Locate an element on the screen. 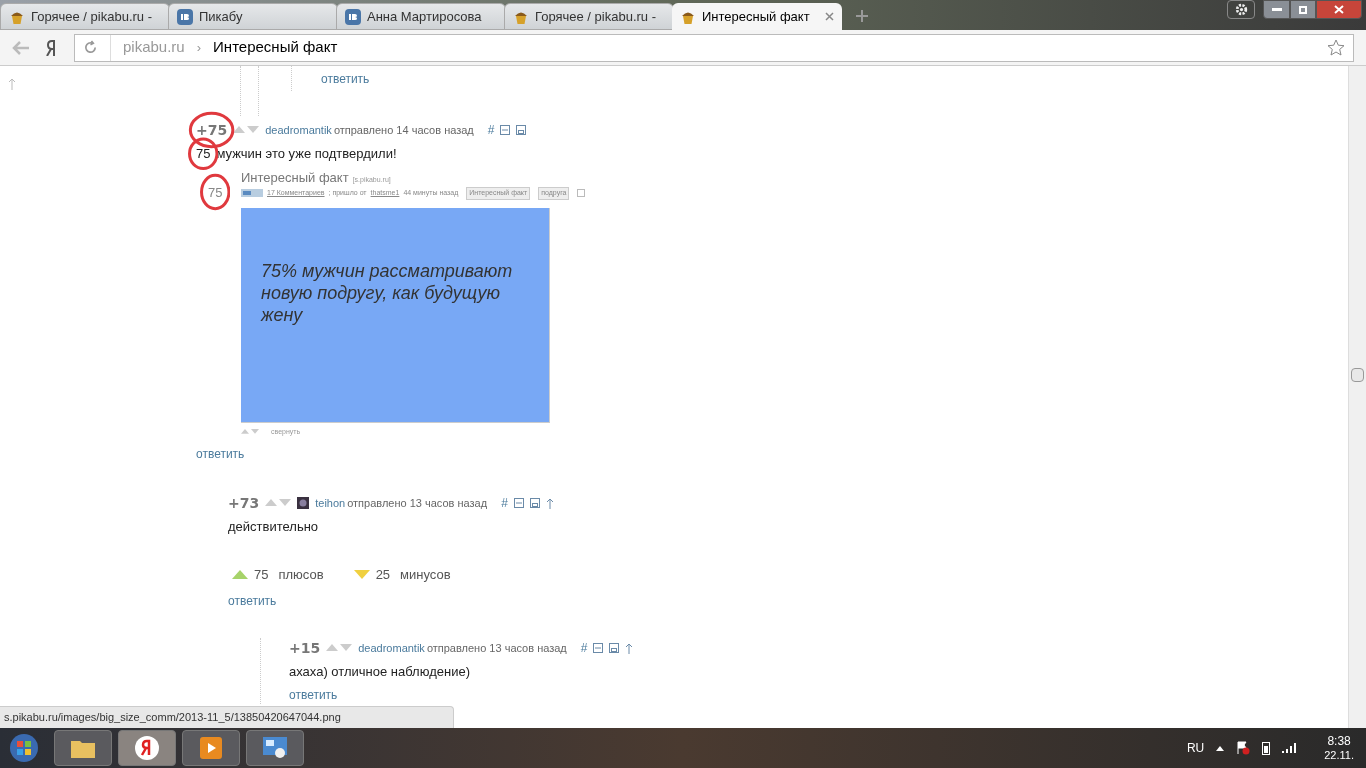  minus-count: 25 is located at coordinates (383, 574).